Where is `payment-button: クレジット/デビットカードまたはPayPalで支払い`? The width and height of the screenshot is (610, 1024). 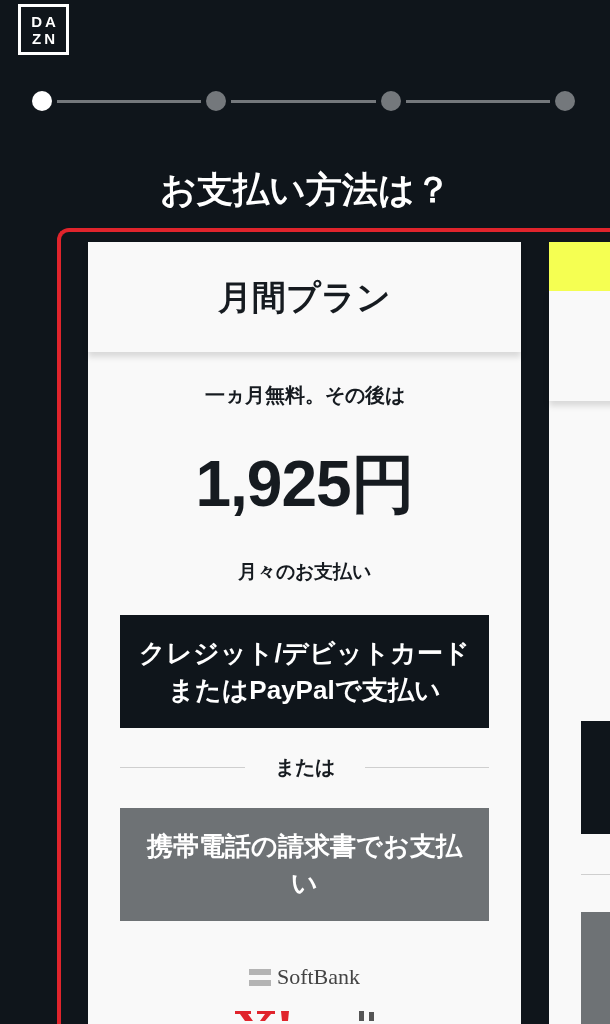 payment-button: クレジット/デビットカードまたはPayPalで支払い is located at coordinates (304, 671).